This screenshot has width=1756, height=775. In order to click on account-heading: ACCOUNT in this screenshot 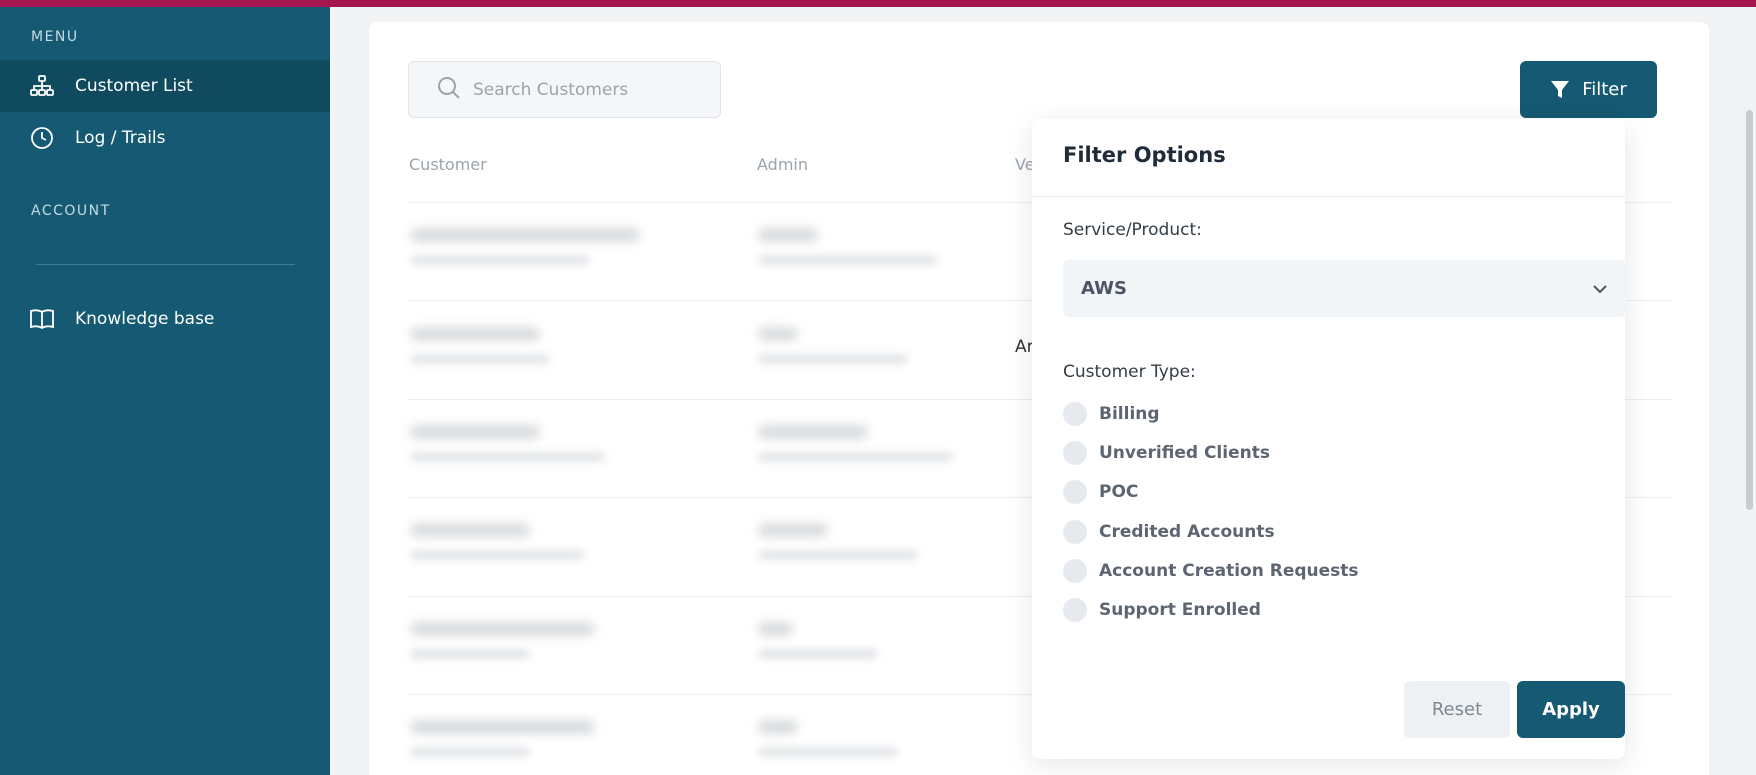, I will do `click(71, 211)`.